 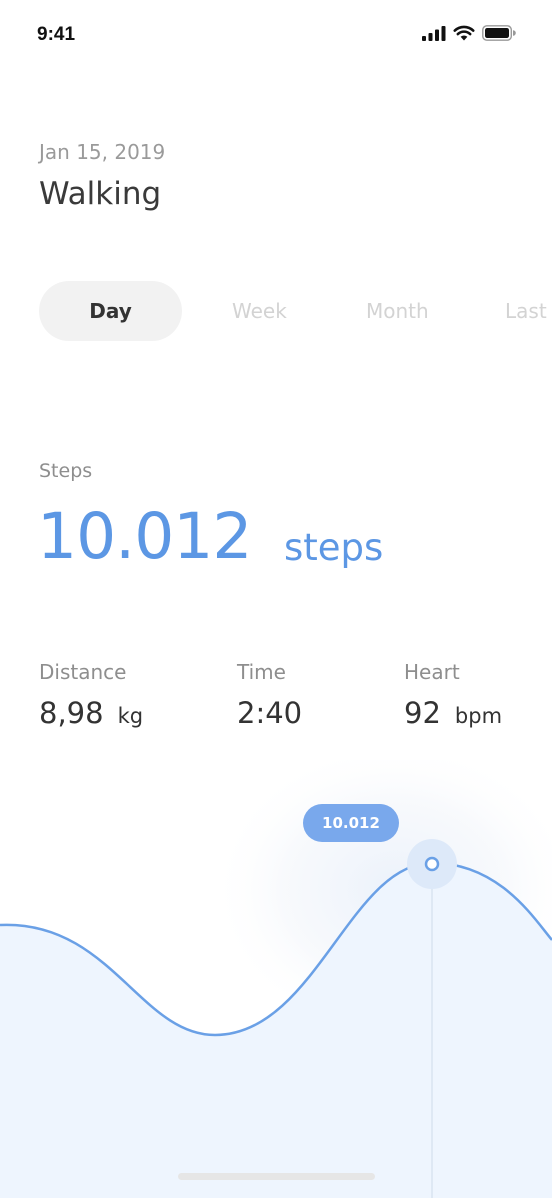 I want to click on tab-last: Last, so click(x=526, y=311).